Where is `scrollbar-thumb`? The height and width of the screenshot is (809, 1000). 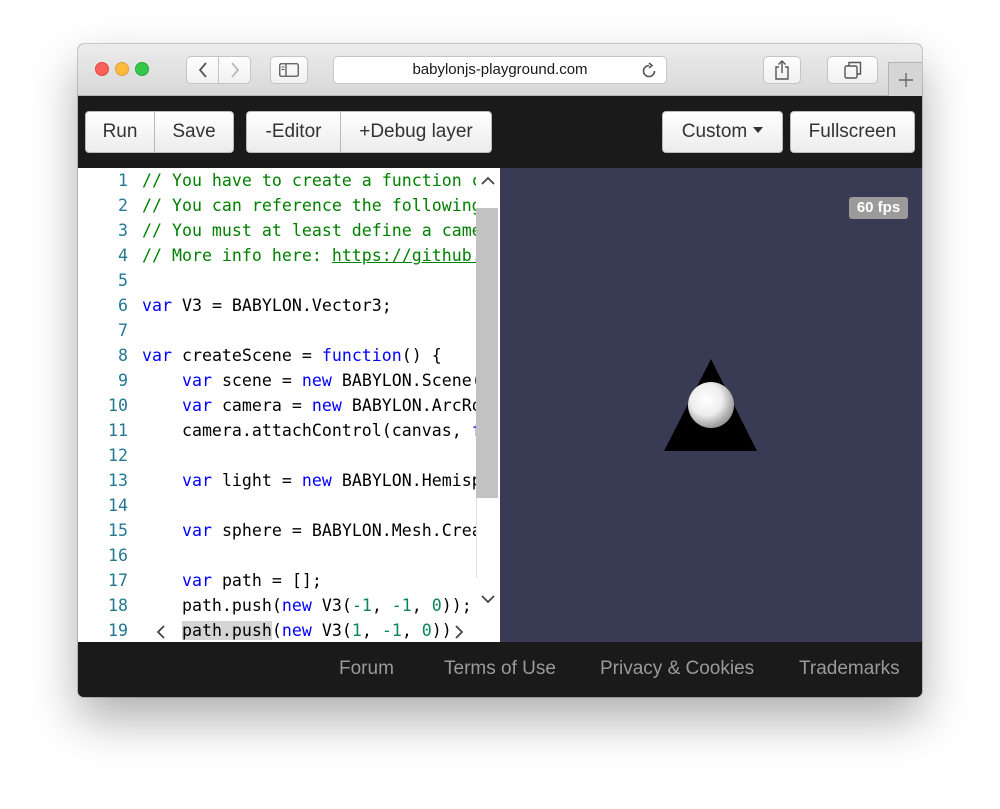 scrollbar-thumb is located at coordinates (487, 353).